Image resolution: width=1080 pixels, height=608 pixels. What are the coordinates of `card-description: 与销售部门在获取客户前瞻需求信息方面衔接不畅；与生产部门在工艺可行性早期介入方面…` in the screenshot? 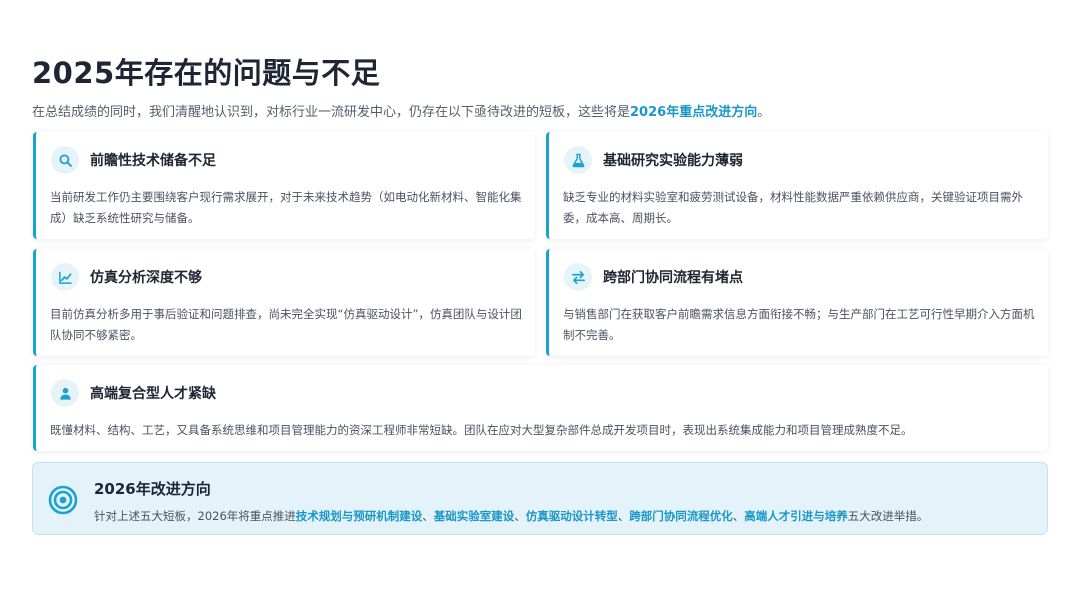 It's located at (799, 324).